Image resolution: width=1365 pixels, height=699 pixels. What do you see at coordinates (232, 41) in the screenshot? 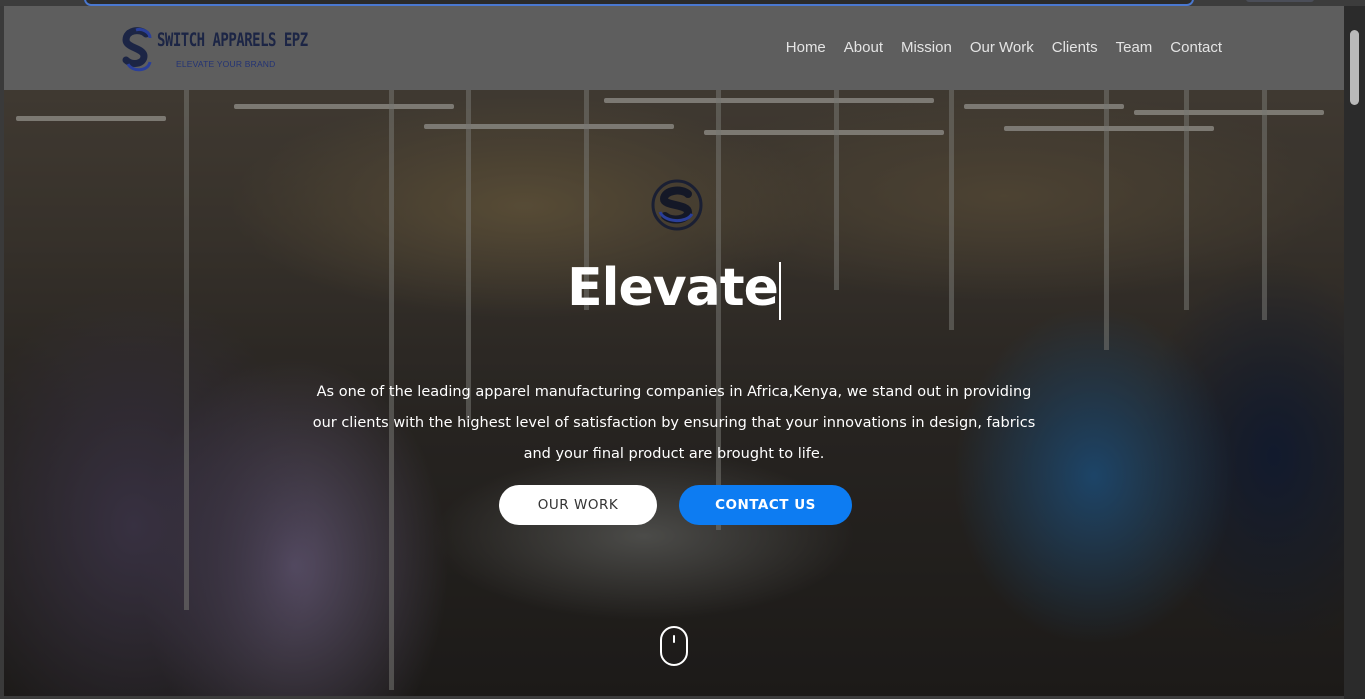
I see `brand-name: SWITCH APPARELS EPZ` at bounding box center [232, 41].